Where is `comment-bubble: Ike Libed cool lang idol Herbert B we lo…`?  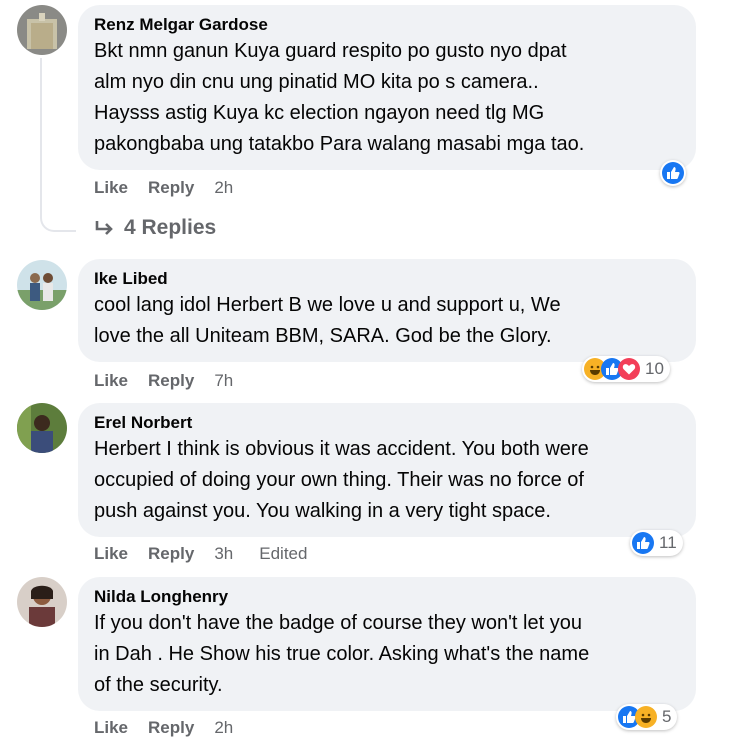 comment-bubble: Ike Libed cool lang idol Herbert B we lo… is located at coordinates (387, 310).